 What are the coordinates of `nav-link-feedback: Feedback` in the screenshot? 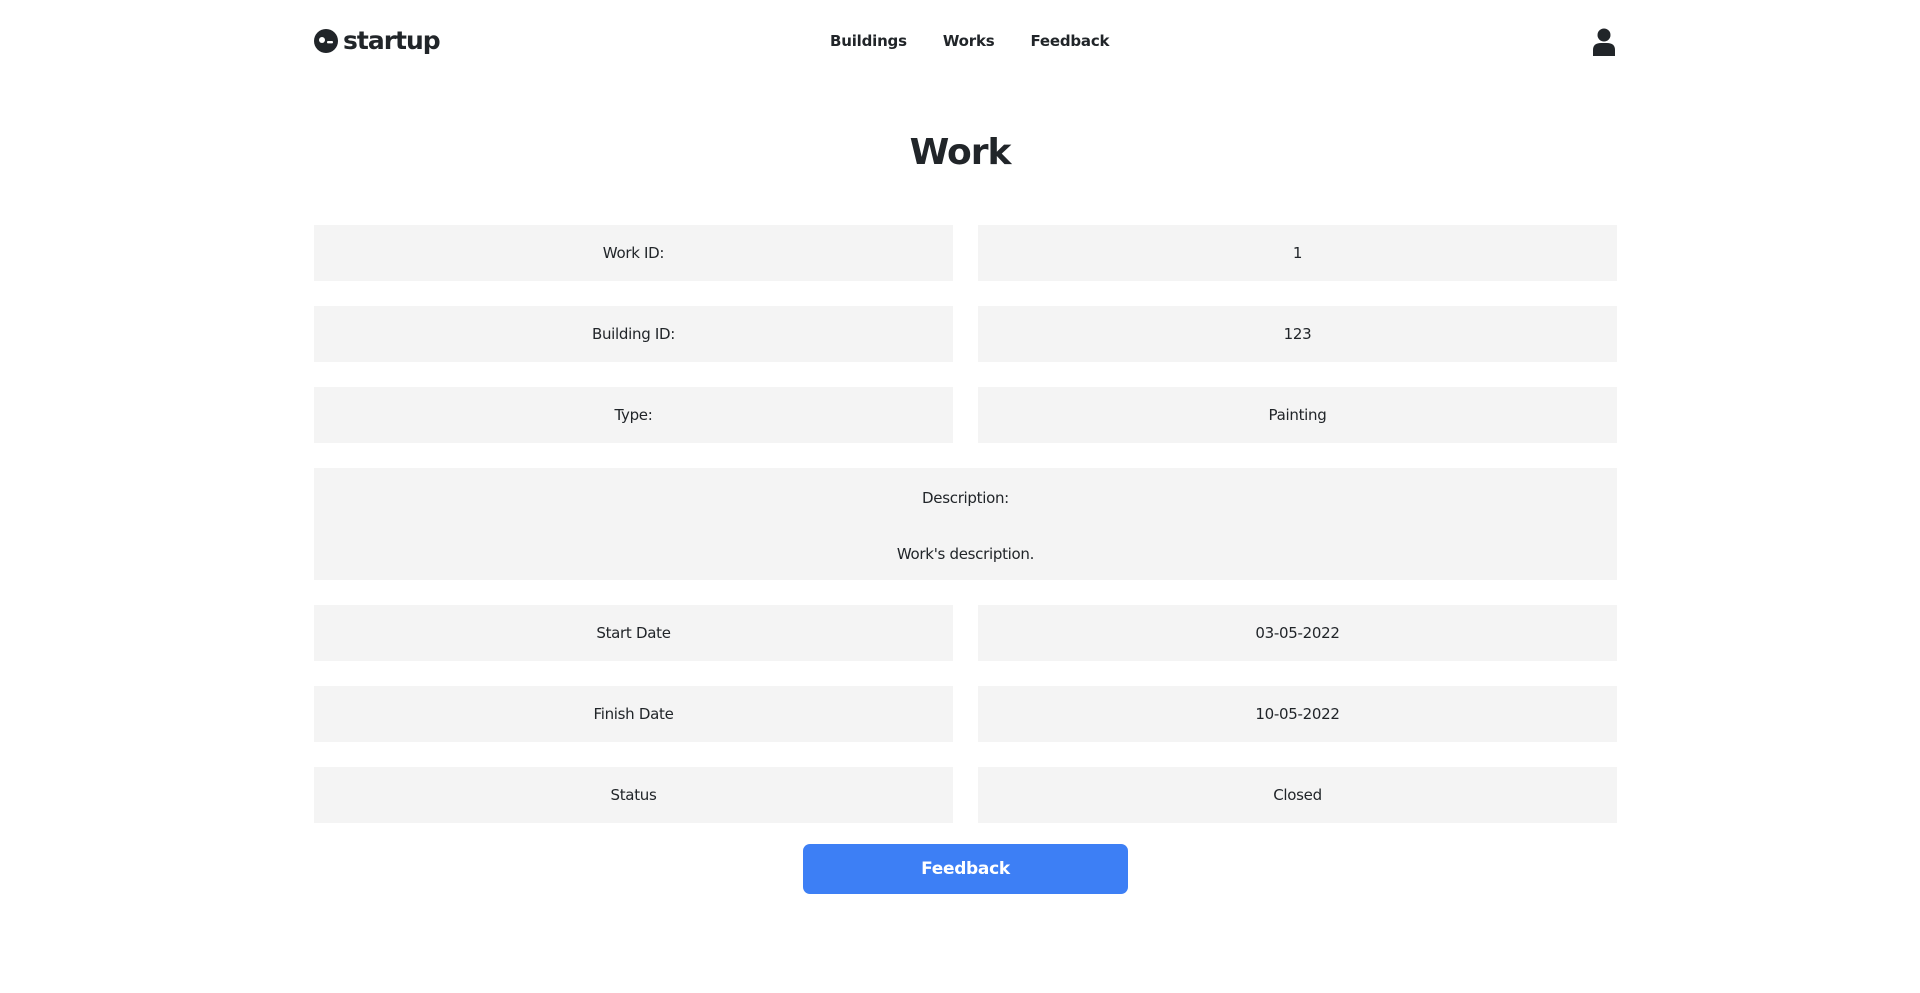 It's located at (1069, 41).